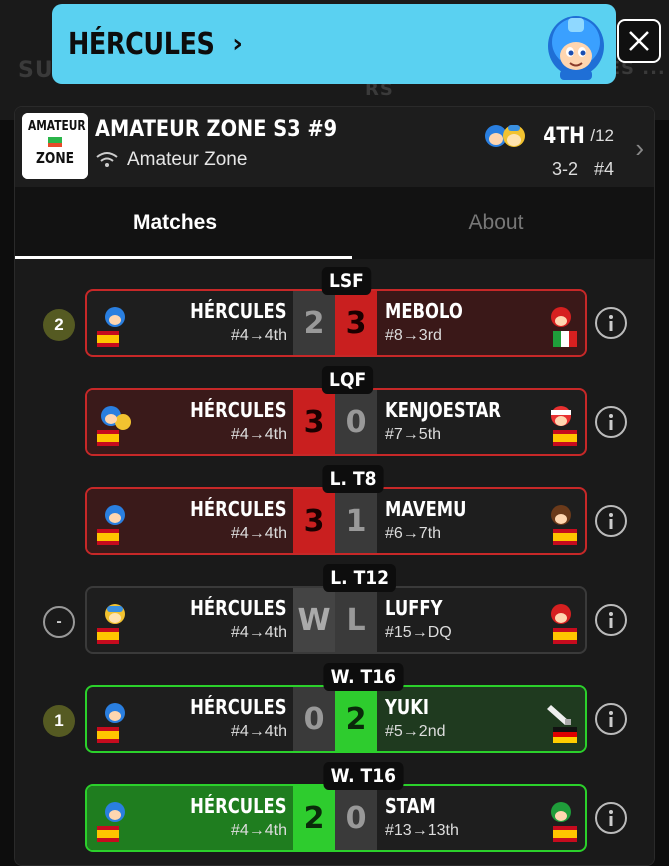 The image size is (669, 866). What do you see at coordinates (356, 719) in the screenshot?
I see `opponent-score: 2` at bounding box center [356, 719].